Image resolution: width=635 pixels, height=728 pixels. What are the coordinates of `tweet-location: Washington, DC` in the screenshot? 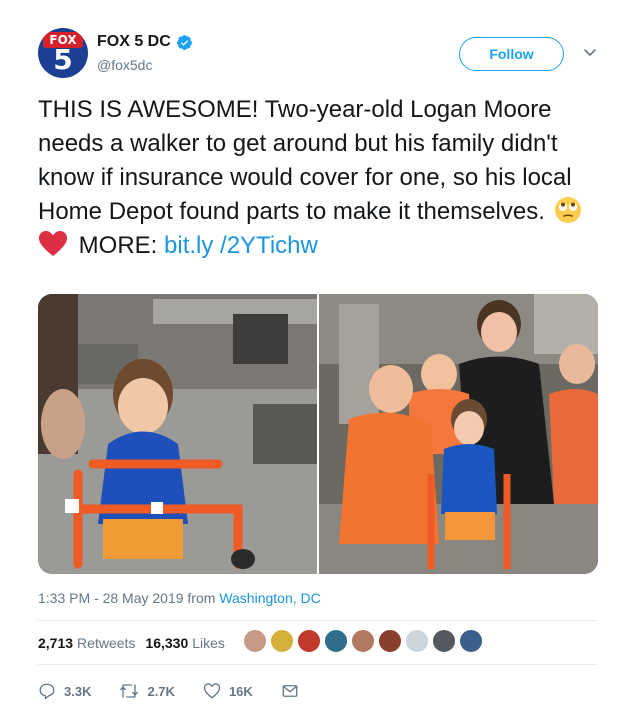 It's located at (269, 598).